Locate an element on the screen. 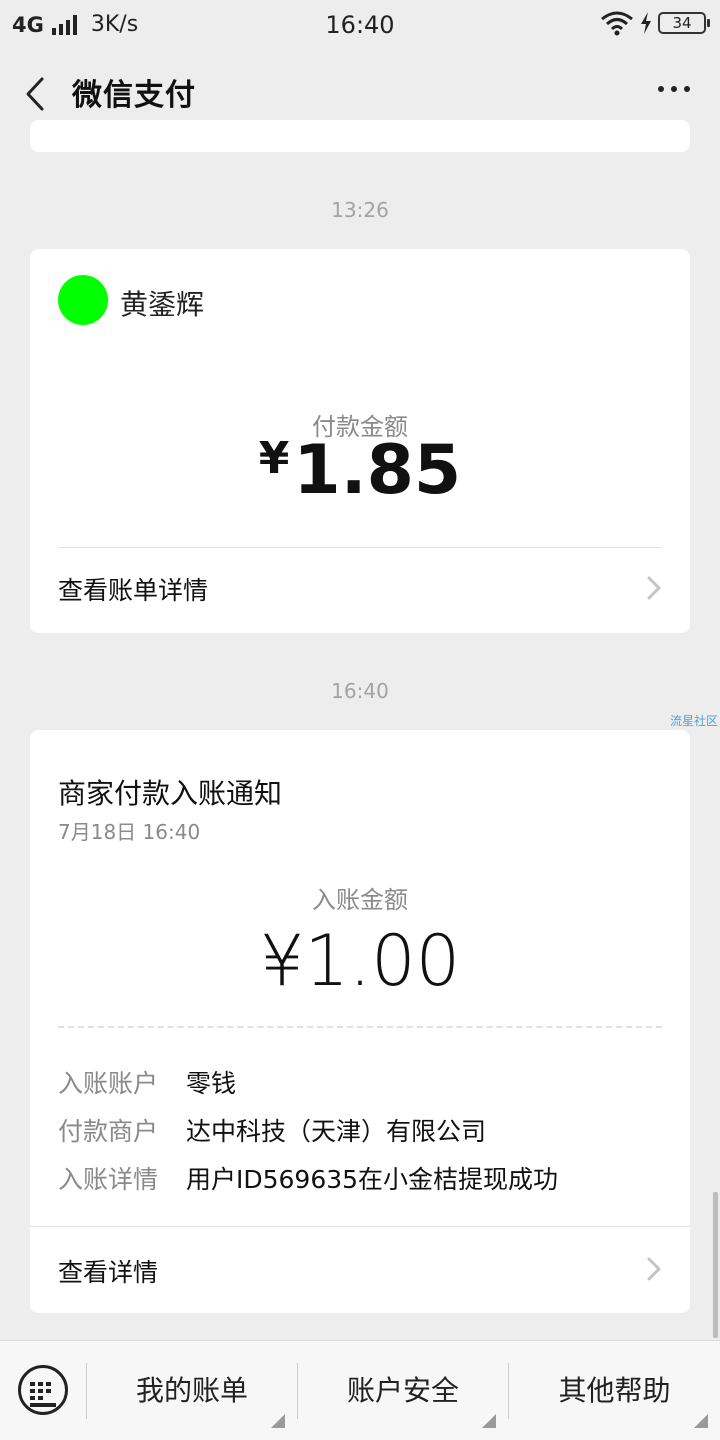 The image size is (720, 1440). detail-row-merchant: 付款商户 达中科技（天津）有限公司 is located at coordinates (272, 1130).